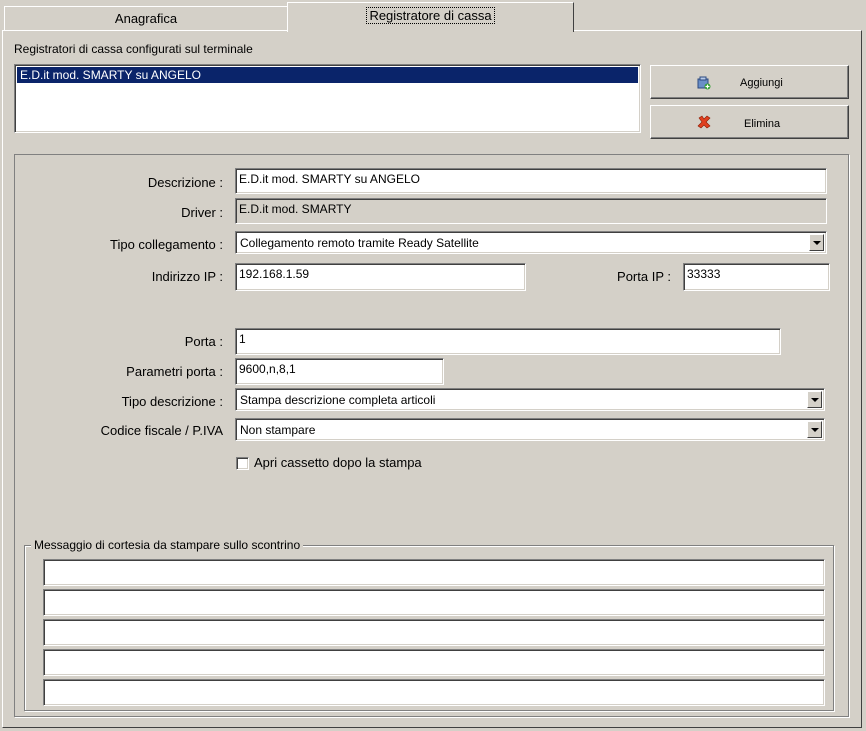  What do you see at coordinates (203, 341) in the screenshot?
I see `porta-label: Porta :` at bounding box center [203, 341].